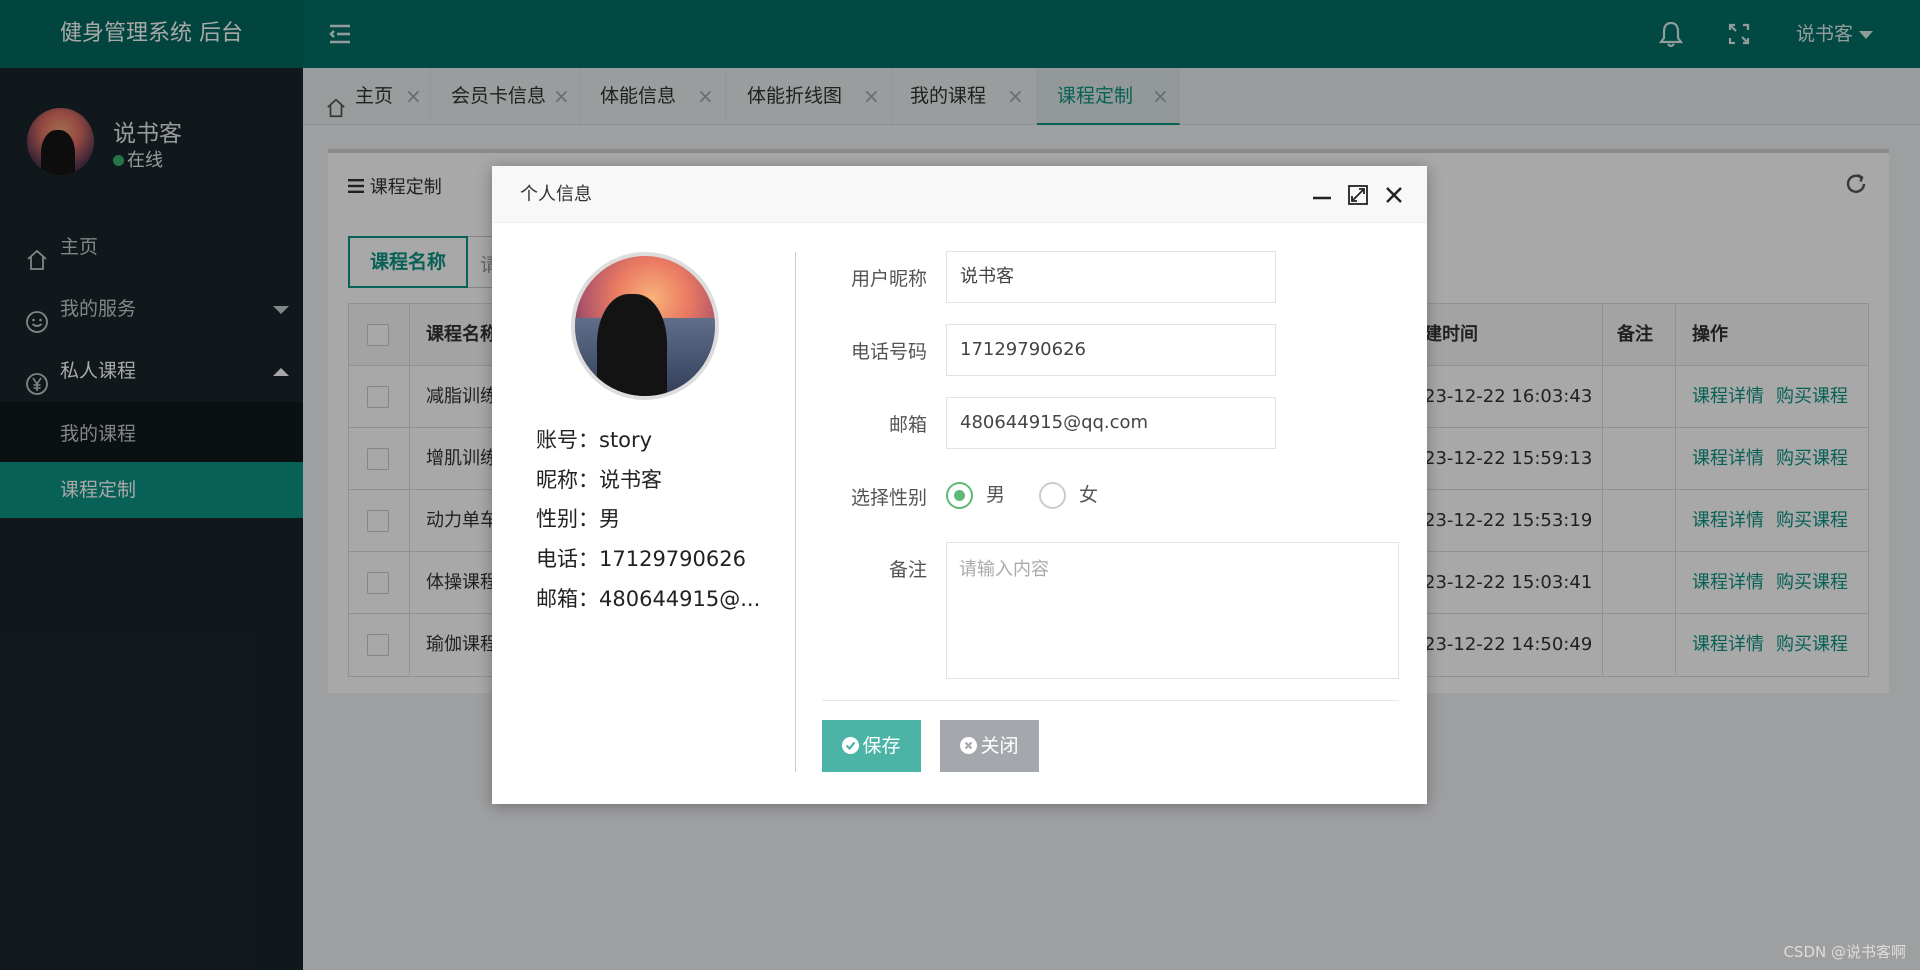 This screenshot has width=1920, height=970. Describe the element at coordinates (1088, 495) in the screenshot. I see `gender-female-label: 女` at that location.